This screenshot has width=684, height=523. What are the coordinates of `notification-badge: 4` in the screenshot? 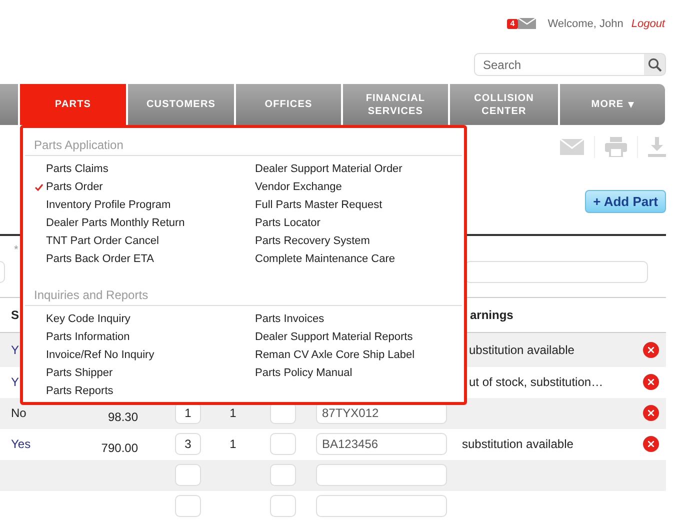 It's located at (512, 23).